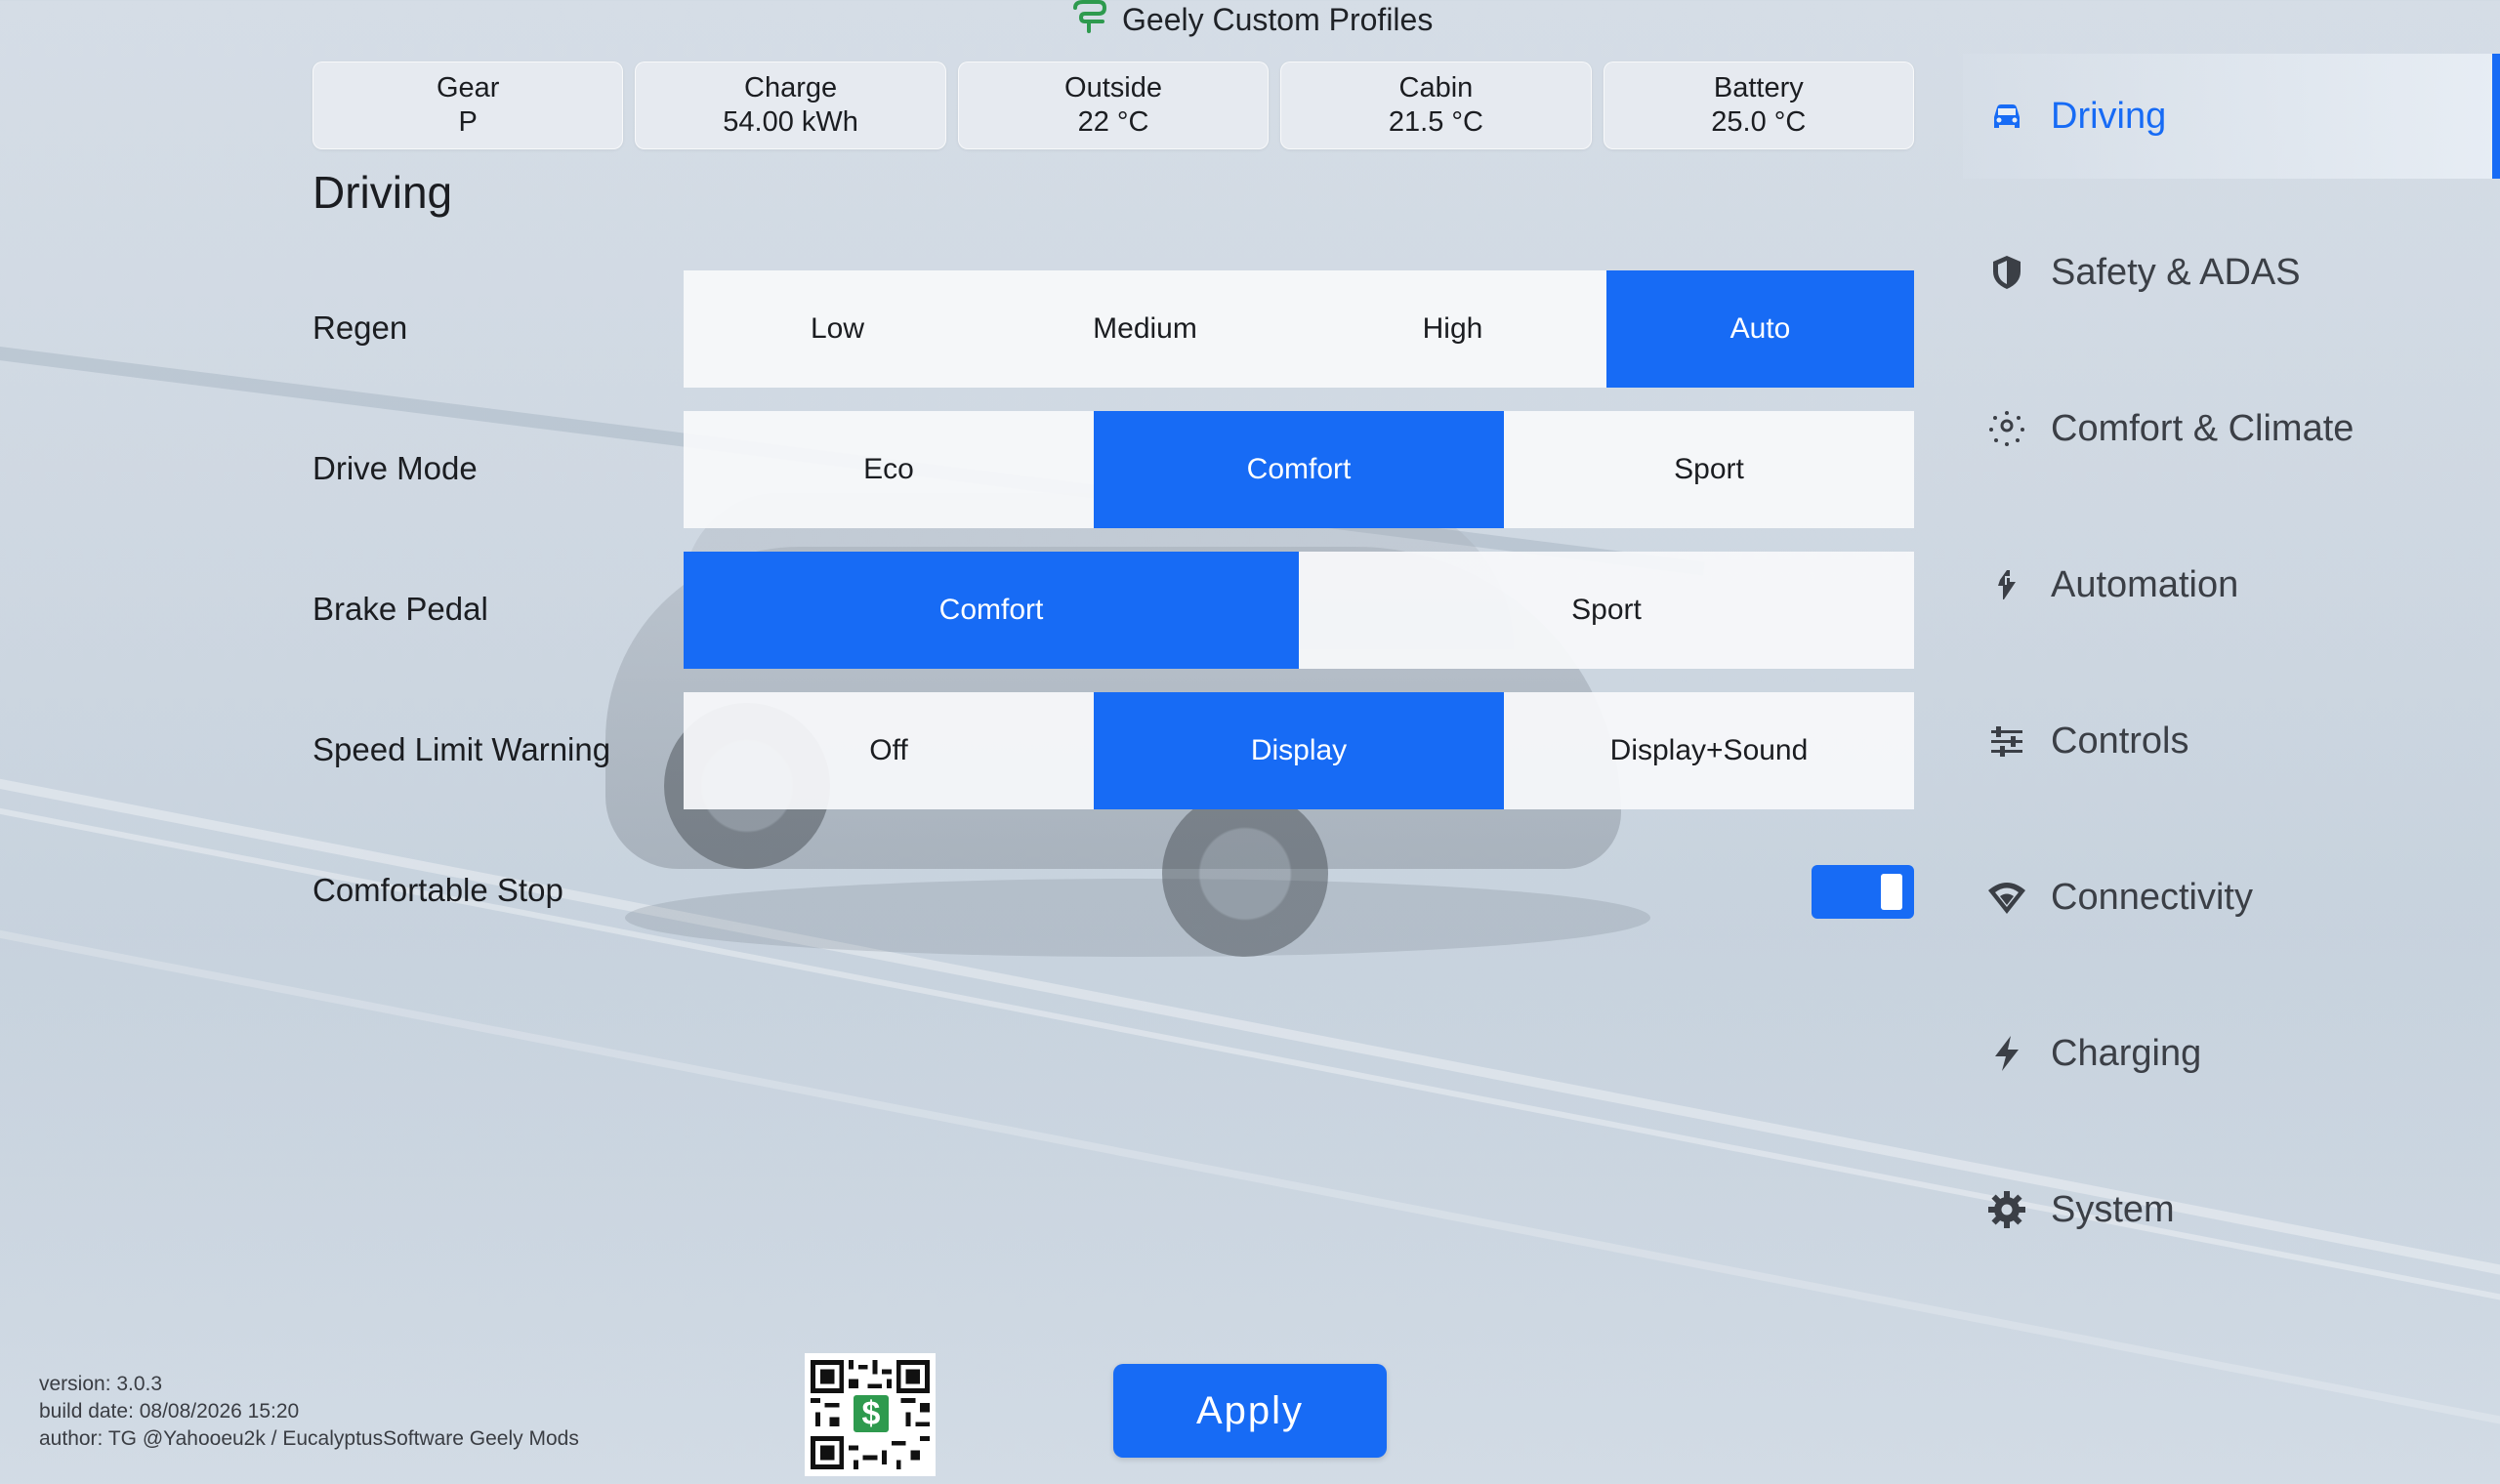 The image size is (2500, 1484). What do you see at coordinates (2231, 1210) in the screenshot?
I see `sidebar-item-system: System` at bounding box center [2231, 1210].